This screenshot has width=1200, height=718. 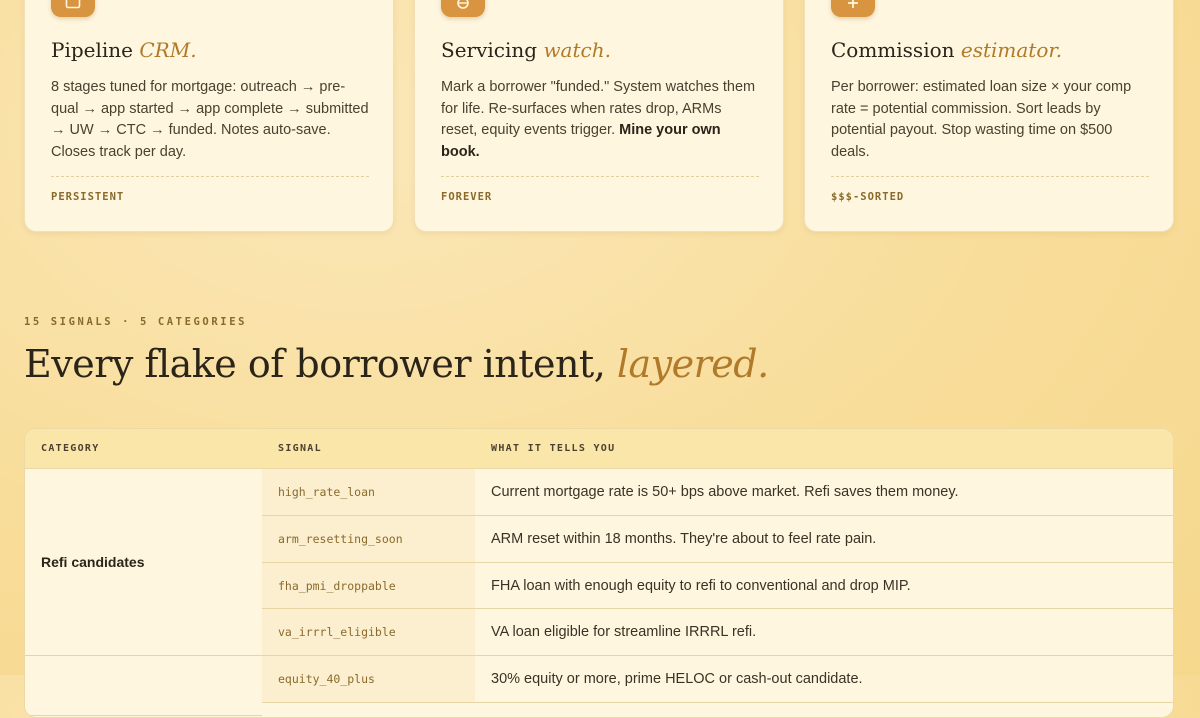 What do you see at coordinates (868, 197) in the screenshot?
I see `card-tag: $$$-SORTED` at bounding box center [868, 197].